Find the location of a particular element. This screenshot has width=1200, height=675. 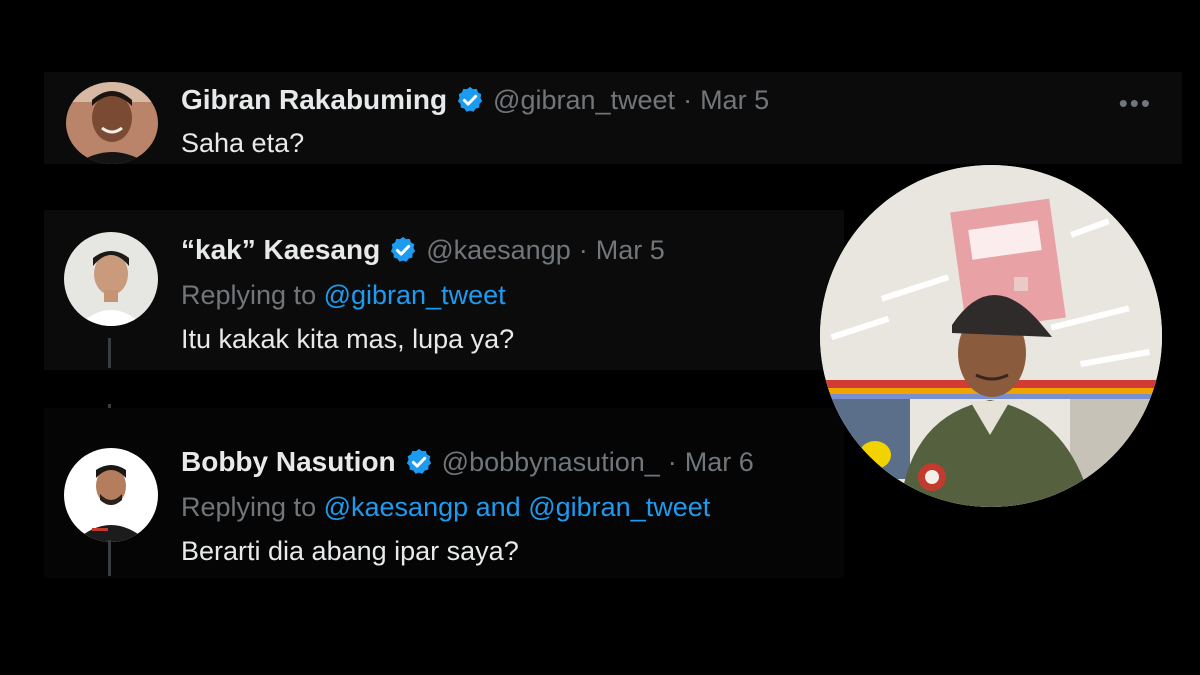

replying-to: Replying to @kaesangp and @gibran_tweet is located at coordinates (445, 507).